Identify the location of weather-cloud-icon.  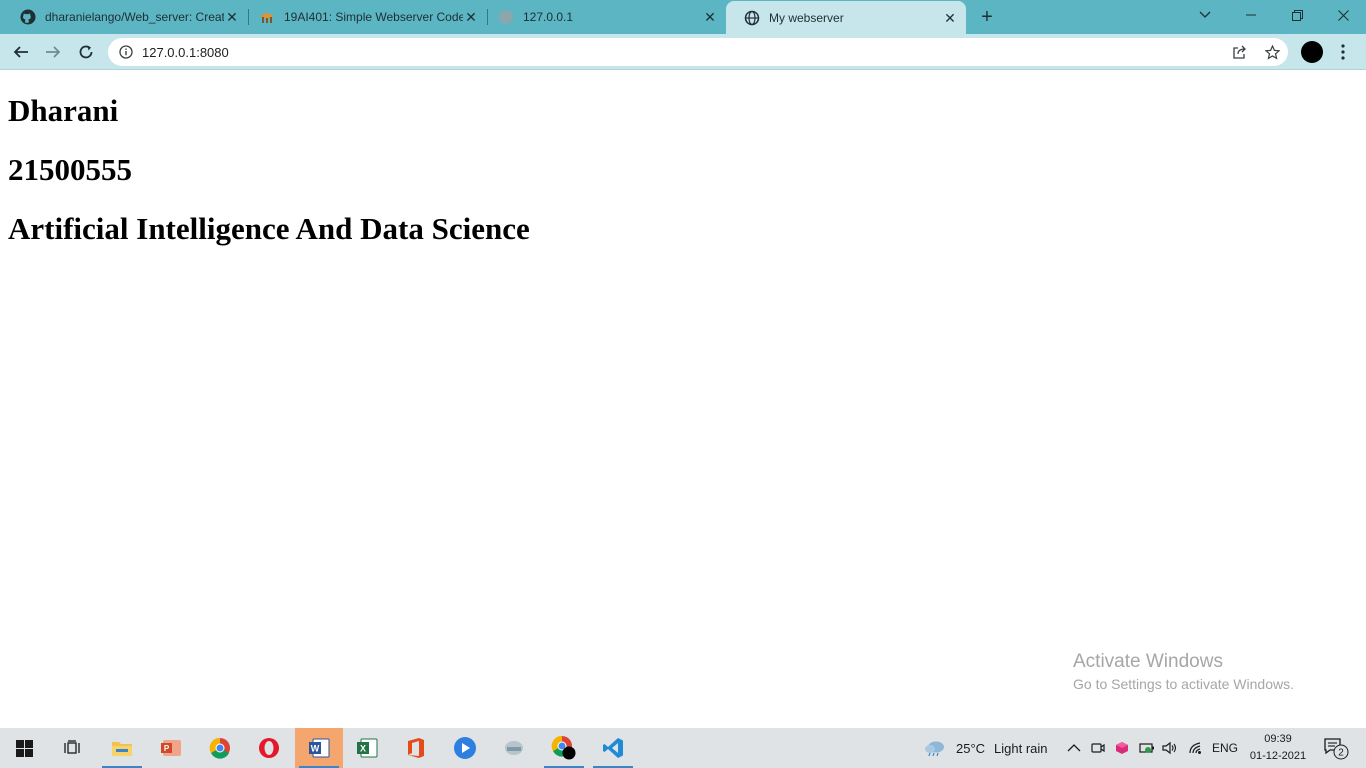
(935, 748).